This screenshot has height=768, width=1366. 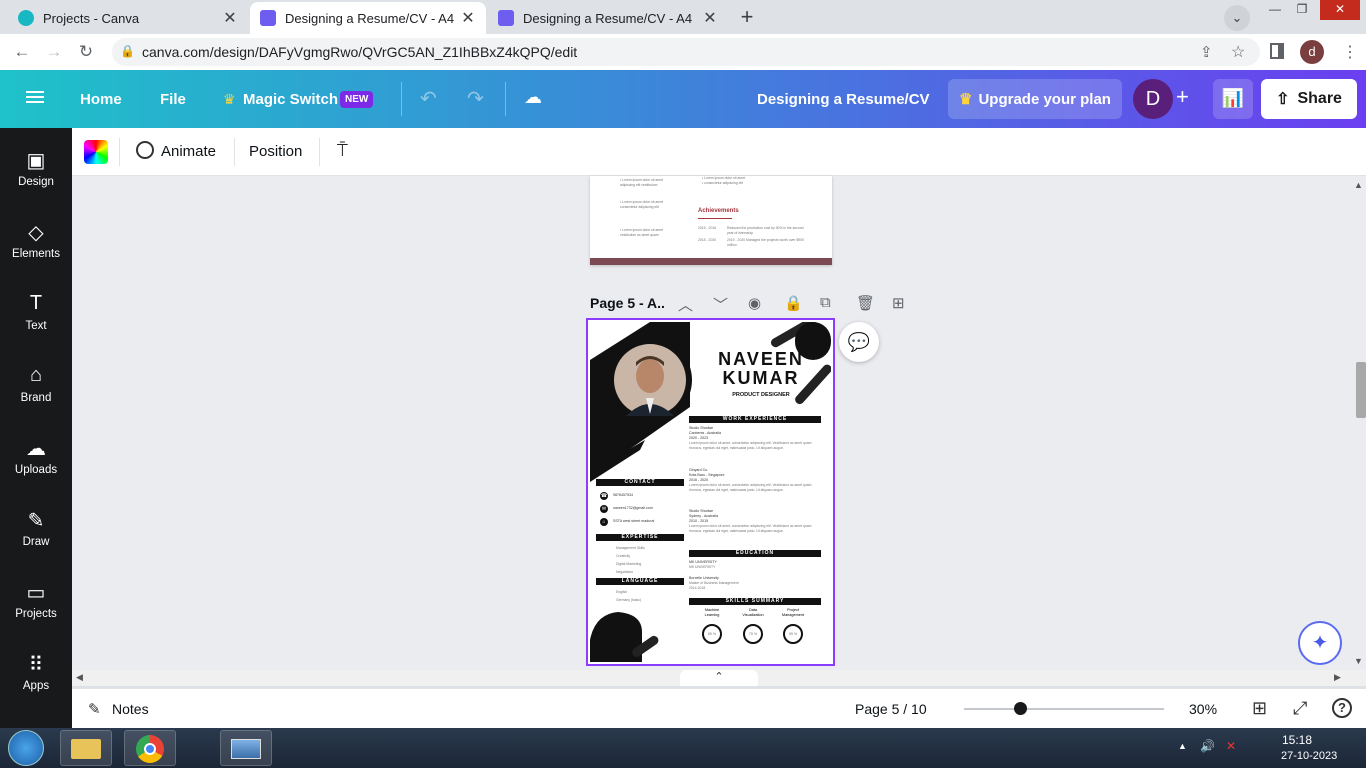 What do you see at coordinates (1064, 709) in the screenshot?
I see `zoom-slider` at bounding box center [1064, 709].